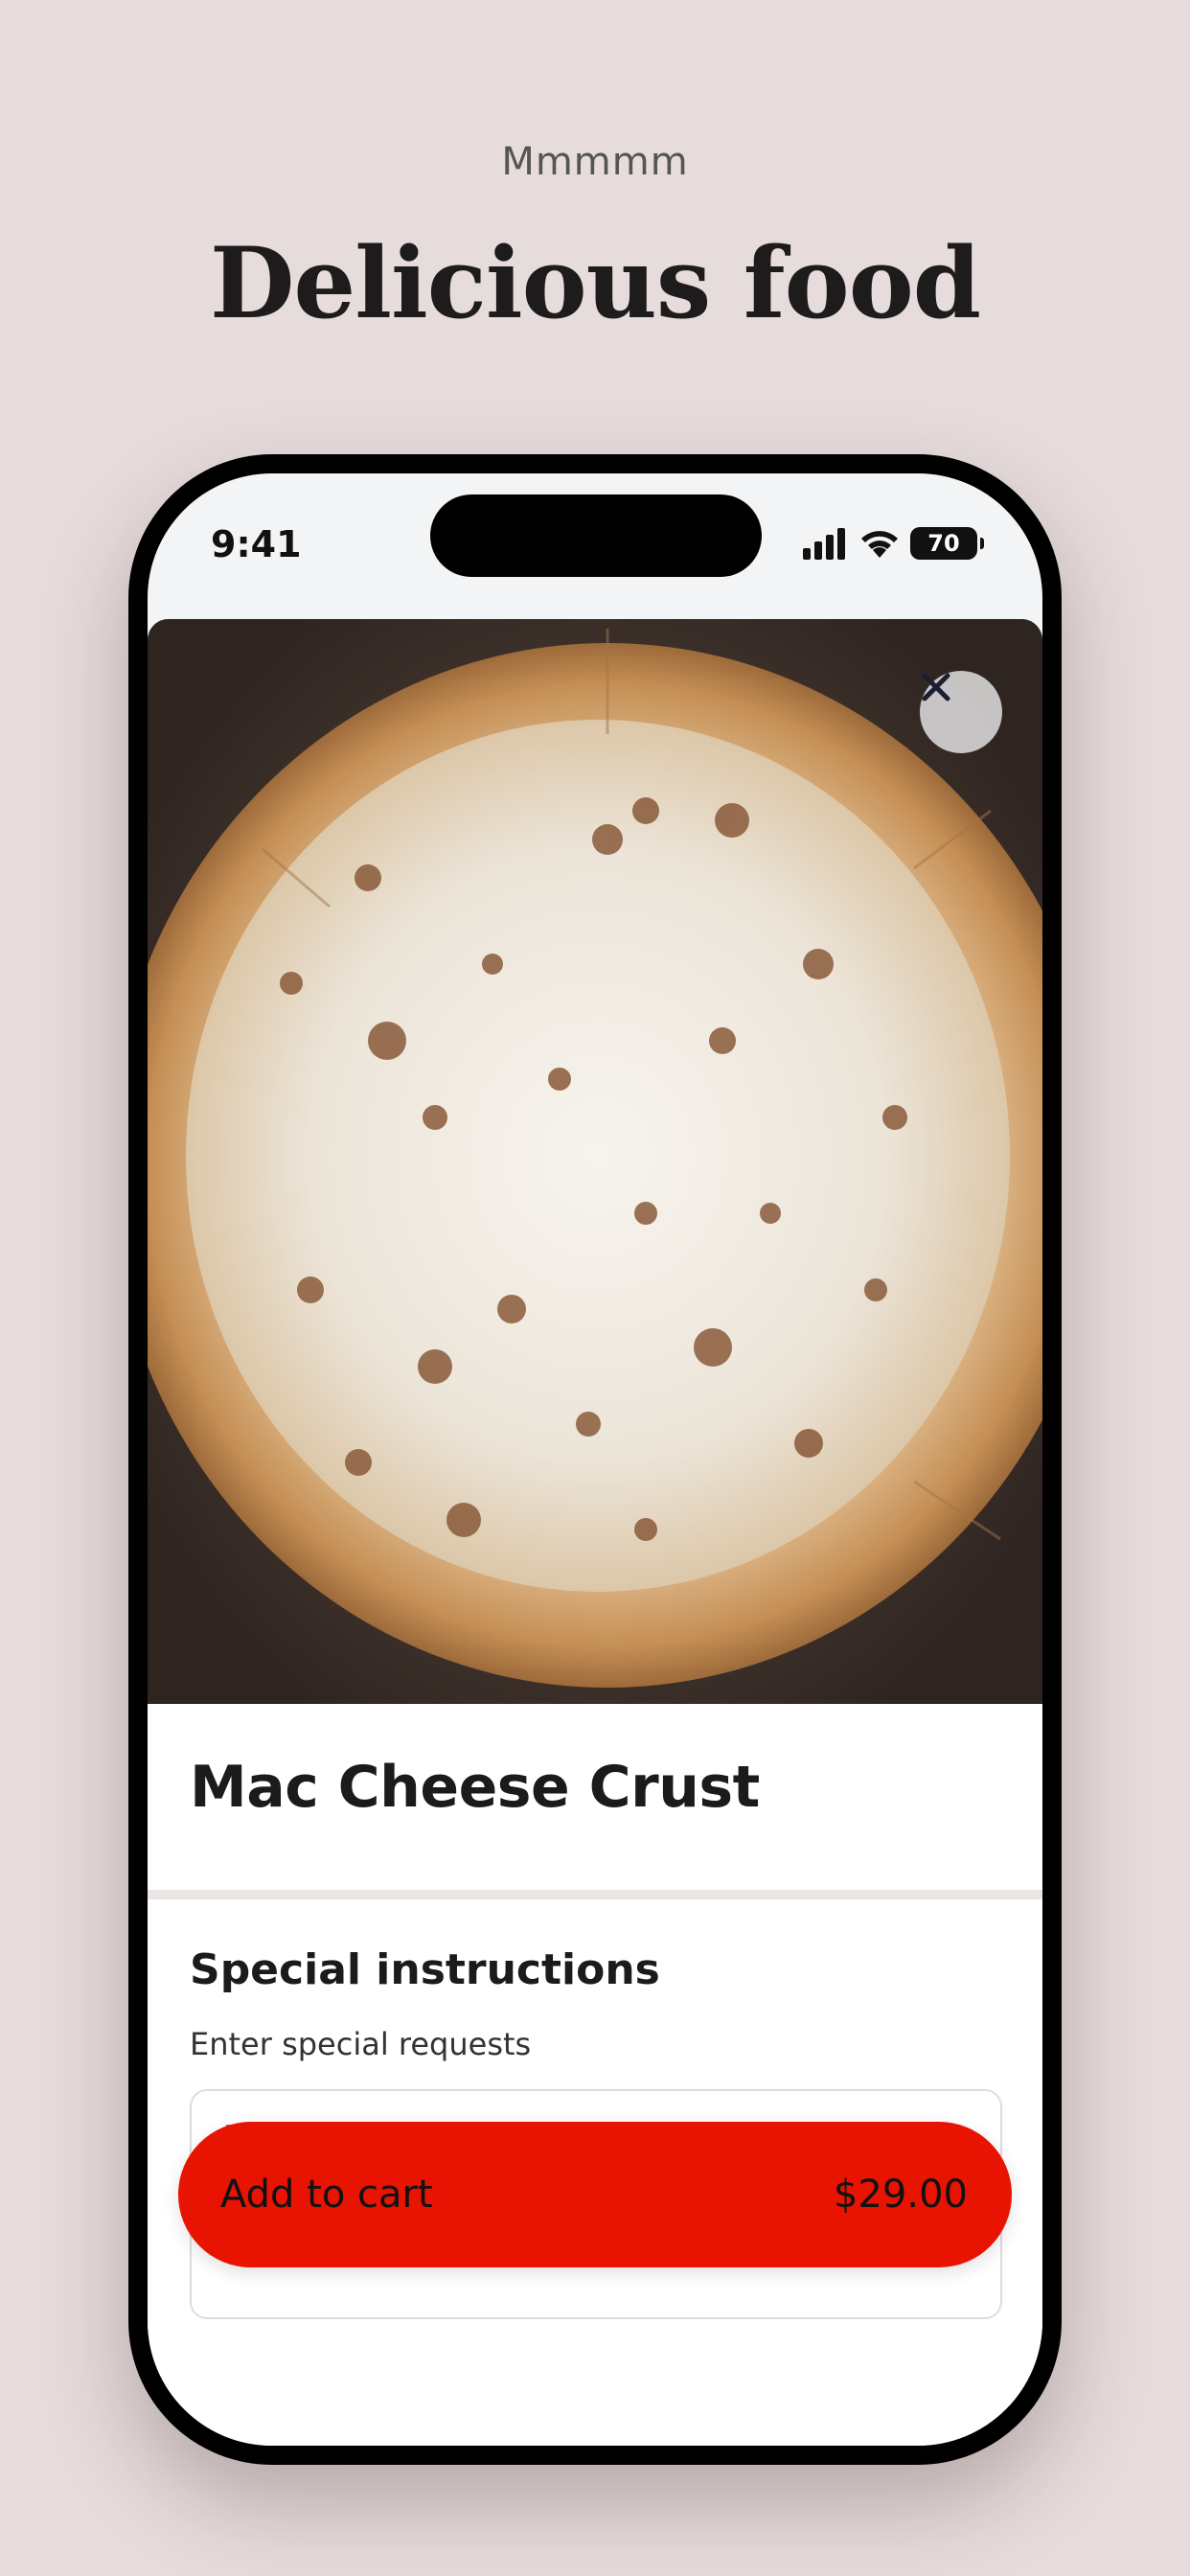 The height and width of the screenshot is (2576, 1190). Describe the element at coordinates (256, 544) in the screenshot. I see `status-time: 9:41` at that location.